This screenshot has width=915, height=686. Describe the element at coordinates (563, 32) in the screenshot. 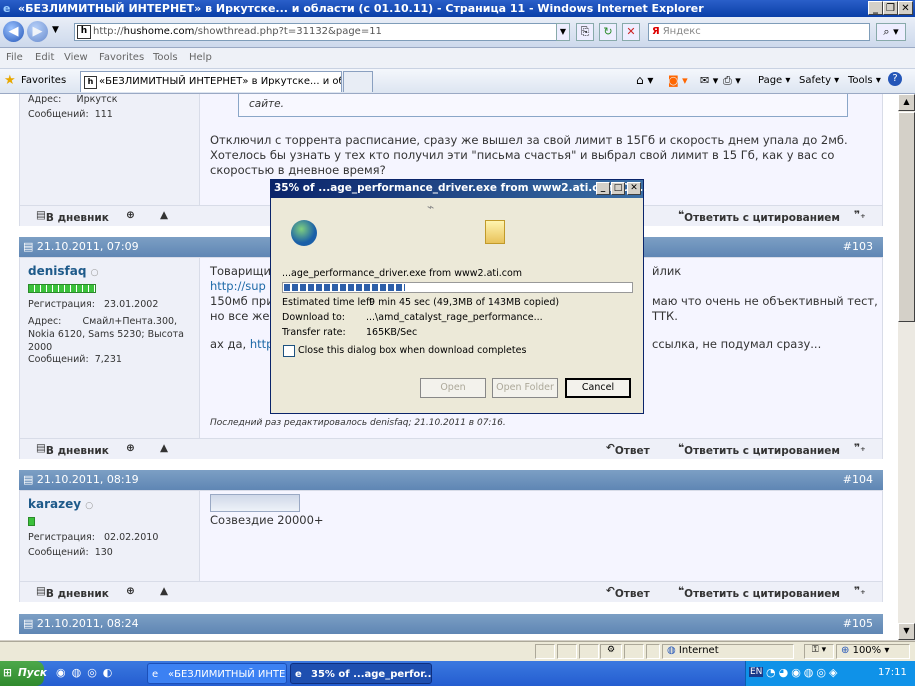

I see `address-dropdown-icon: ▼` at that location.